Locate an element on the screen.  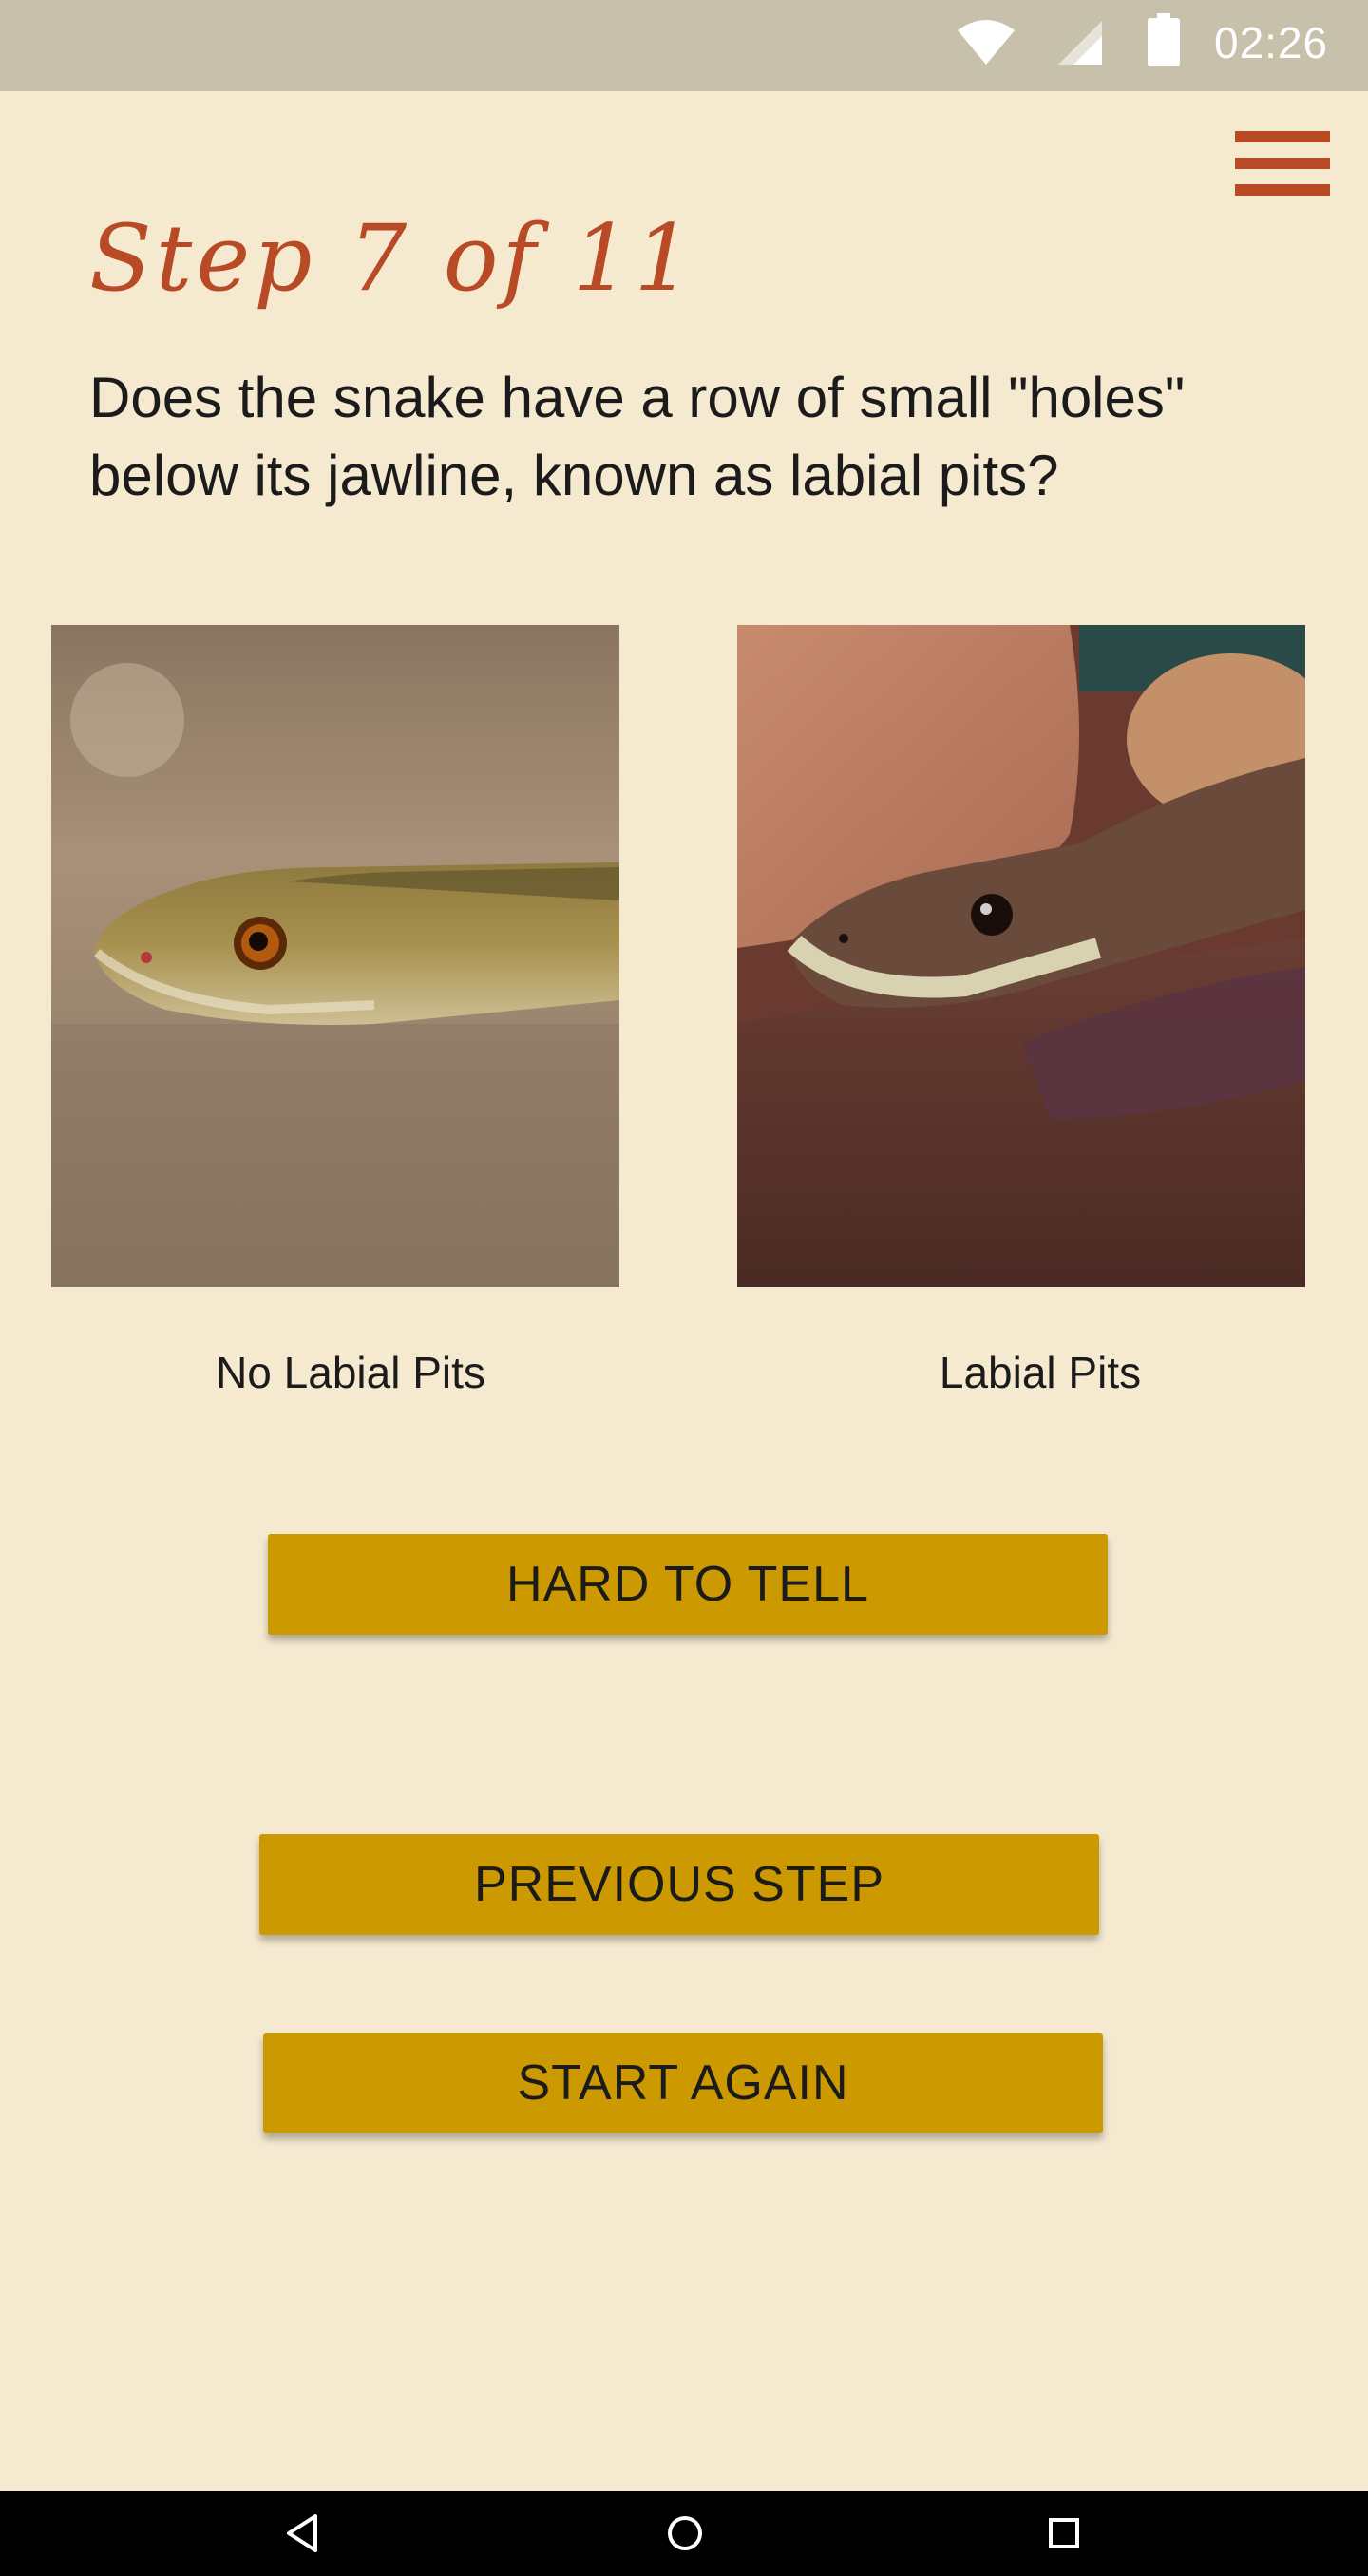
no-labial-pits-caption: No Labial Pits is located at coordinates (350, 1372).